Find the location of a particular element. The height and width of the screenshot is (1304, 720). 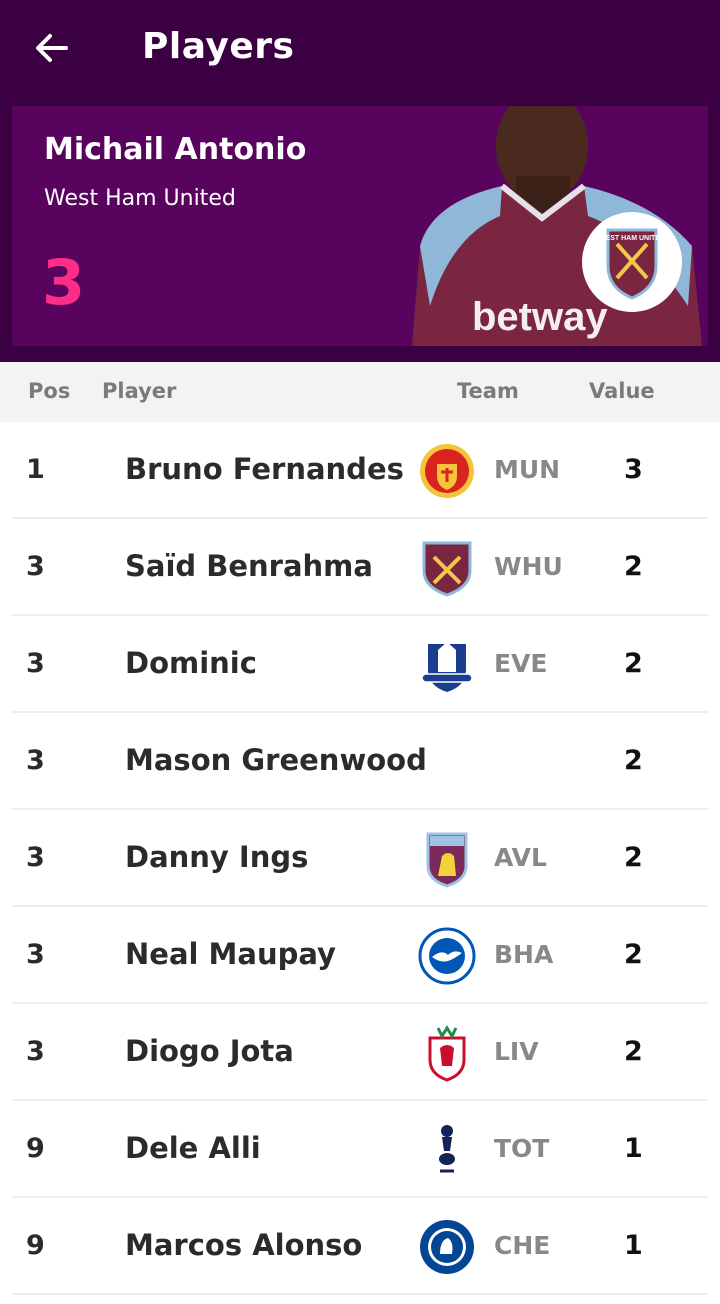

row-player-name: Diogo Jota is located at coordinates (209, 1051).